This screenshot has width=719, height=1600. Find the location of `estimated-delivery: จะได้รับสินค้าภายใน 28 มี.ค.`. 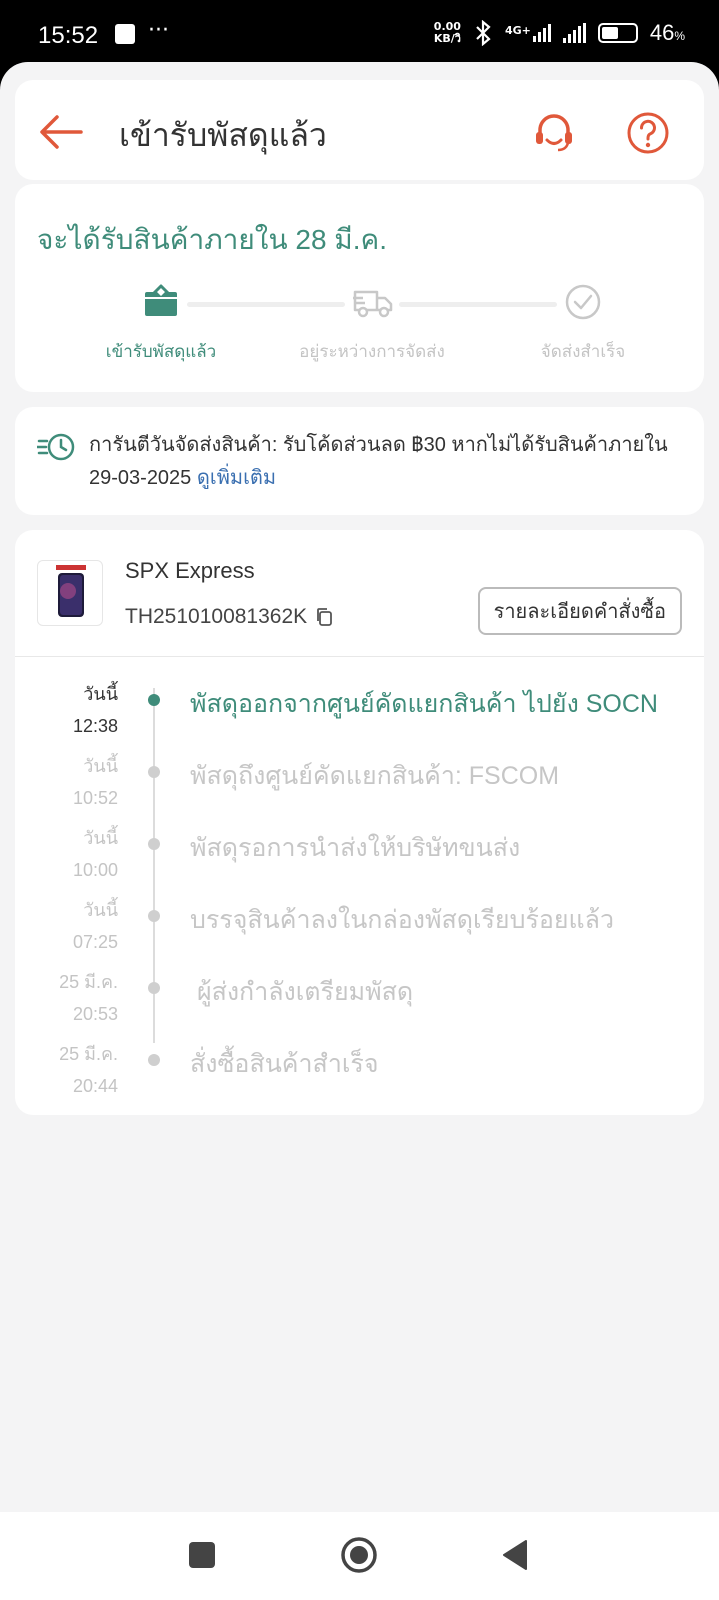

estimated-delivery: จะได้รับสินค้าภายใน 28 มี.ค. is located at coordinates (212, 239).